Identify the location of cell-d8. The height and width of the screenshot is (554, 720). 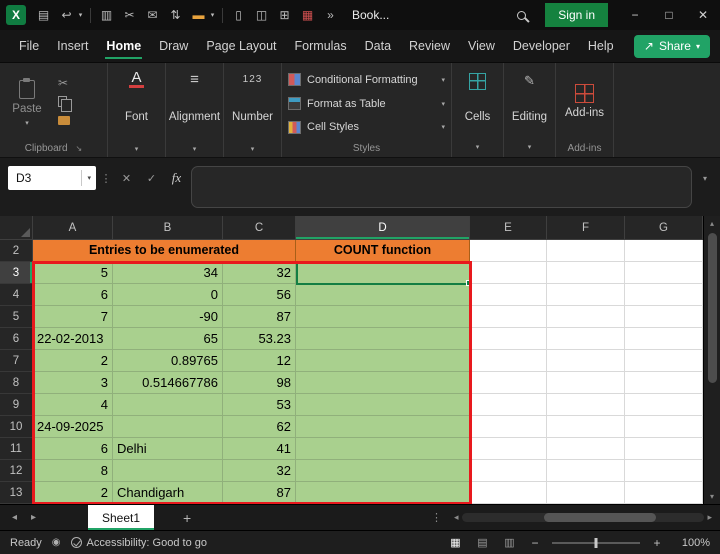
(383, 383).